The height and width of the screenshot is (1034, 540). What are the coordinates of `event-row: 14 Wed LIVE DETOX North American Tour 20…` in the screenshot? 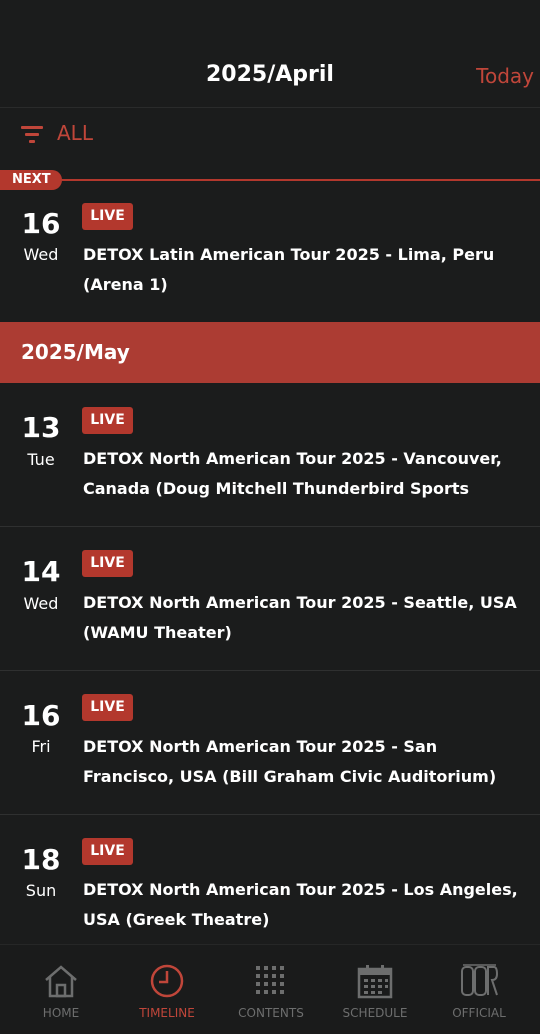 It's located at (270, 598).